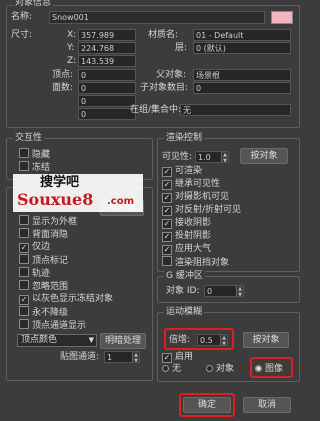 The height and width of the screenshot is (421, 320). What do you see at coordinates (198, 184) in the screenshot?
I see `inherit-visibility-label: 继承可见性` at bounding box center [198, 184].